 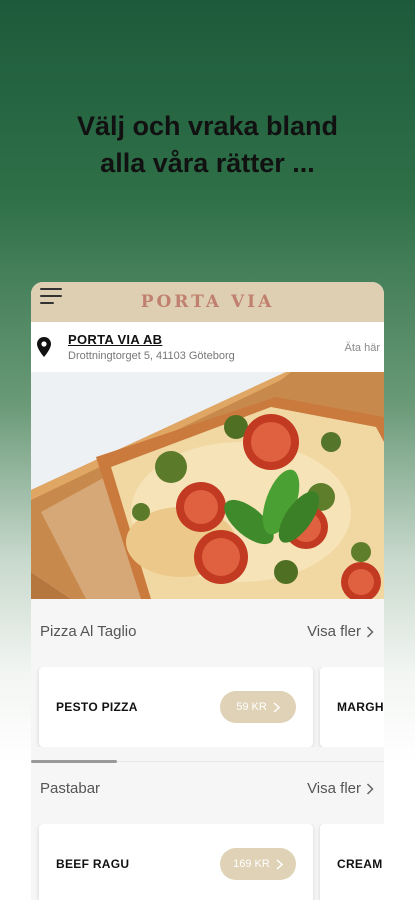 What do you see at coordinates (207, 126) in the screenshot?
I see `headline-line-1: Välj och vraka bland` at bounding box center [207, 126].